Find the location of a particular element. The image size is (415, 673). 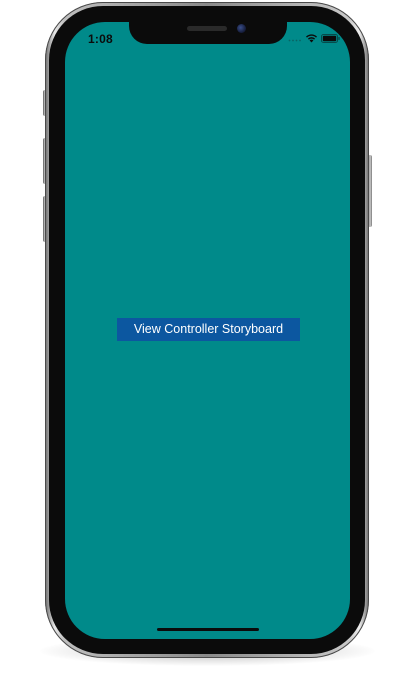

battery-icon is located at coordinates (330, 38).